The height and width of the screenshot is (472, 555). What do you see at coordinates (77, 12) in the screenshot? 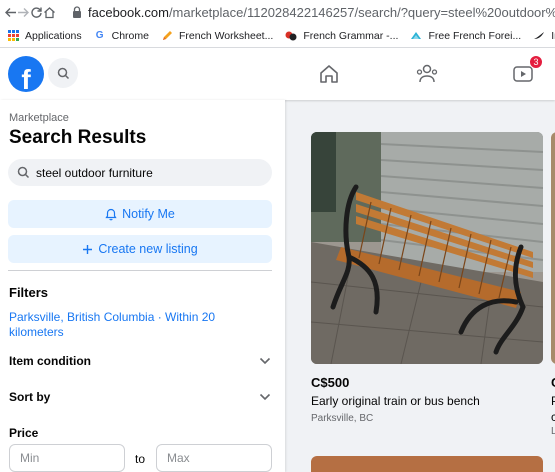
I see `lock-icon` at bounding box center [77, 12].